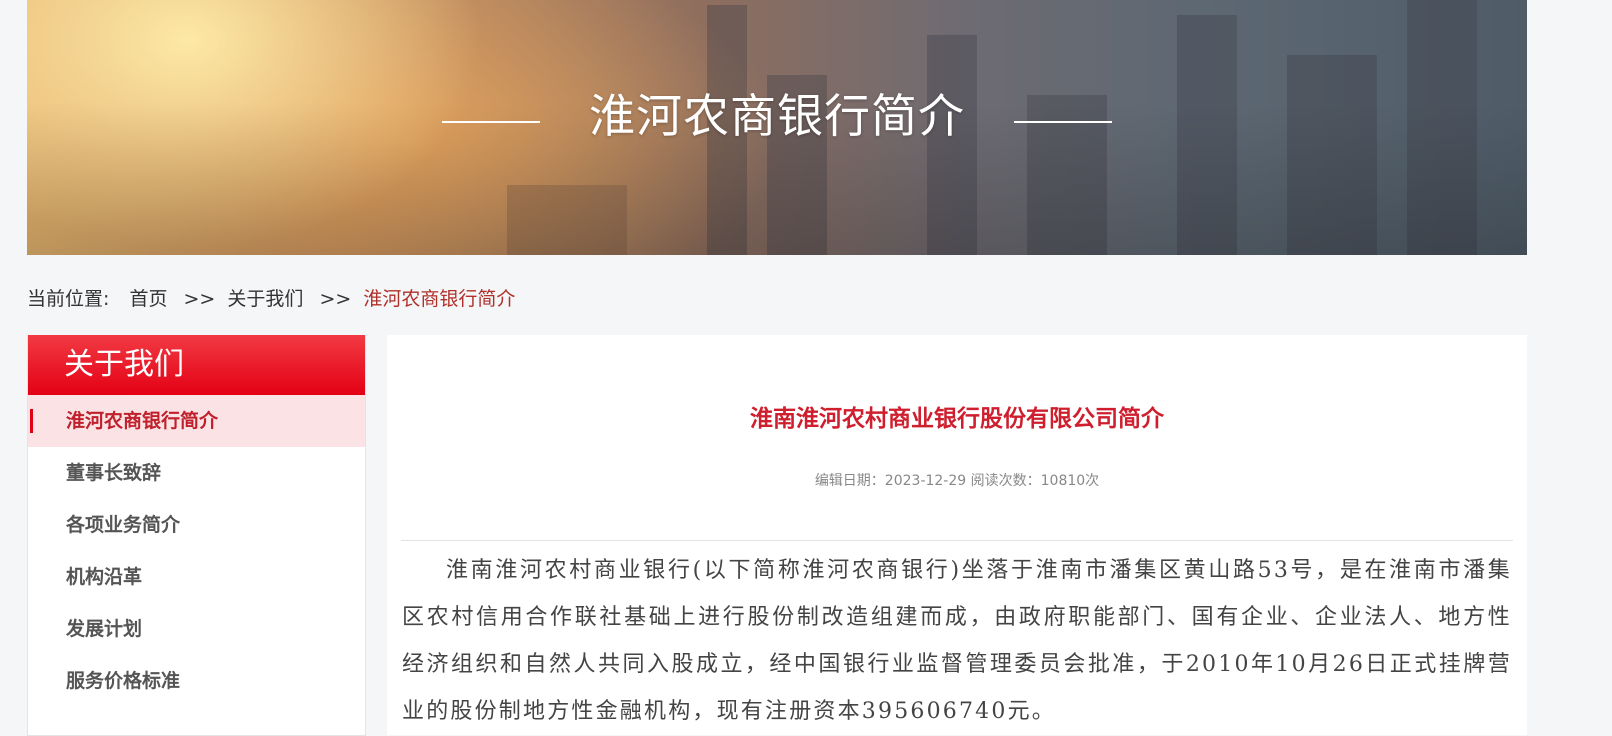  Describe the element at coordinates (957, 481) in the screenshot. I see `article-meta: 编辑日期：2023-12-29 阅读次数：10810次` at that location.